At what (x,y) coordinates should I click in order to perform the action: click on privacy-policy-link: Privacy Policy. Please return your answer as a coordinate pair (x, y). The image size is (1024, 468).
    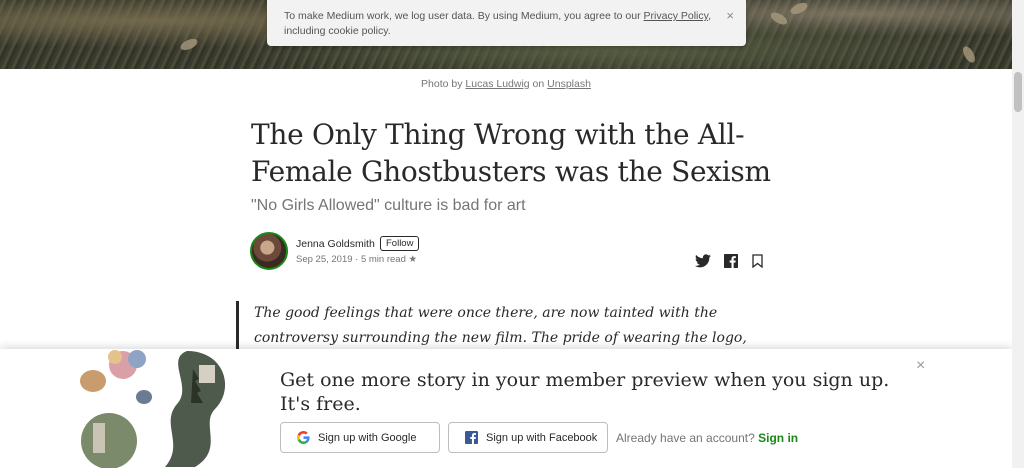
    Looking at the image, I should click on (676, 16).